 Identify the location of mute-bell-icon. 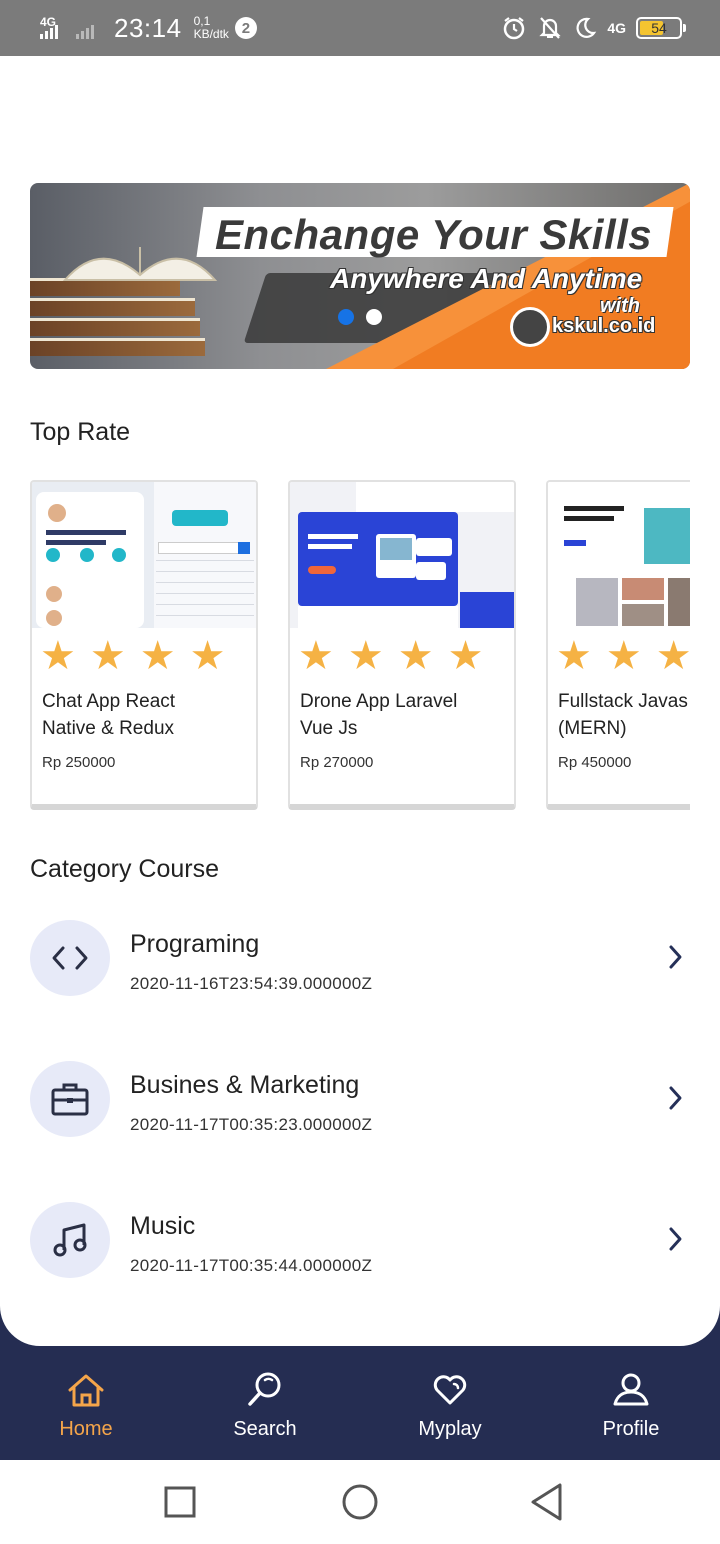
(550, 28).